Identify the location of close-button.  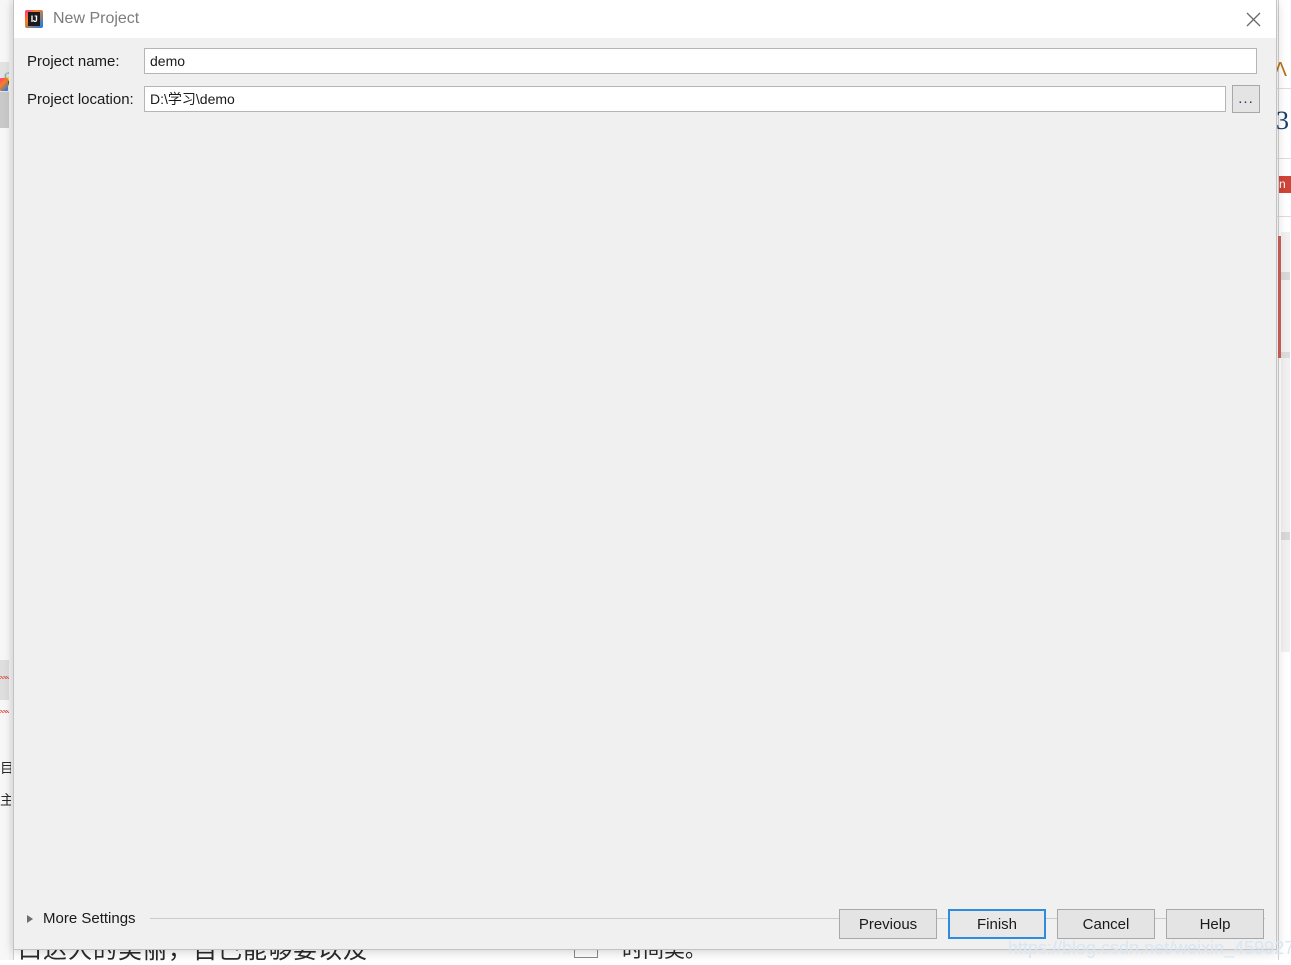
(1253, 19).